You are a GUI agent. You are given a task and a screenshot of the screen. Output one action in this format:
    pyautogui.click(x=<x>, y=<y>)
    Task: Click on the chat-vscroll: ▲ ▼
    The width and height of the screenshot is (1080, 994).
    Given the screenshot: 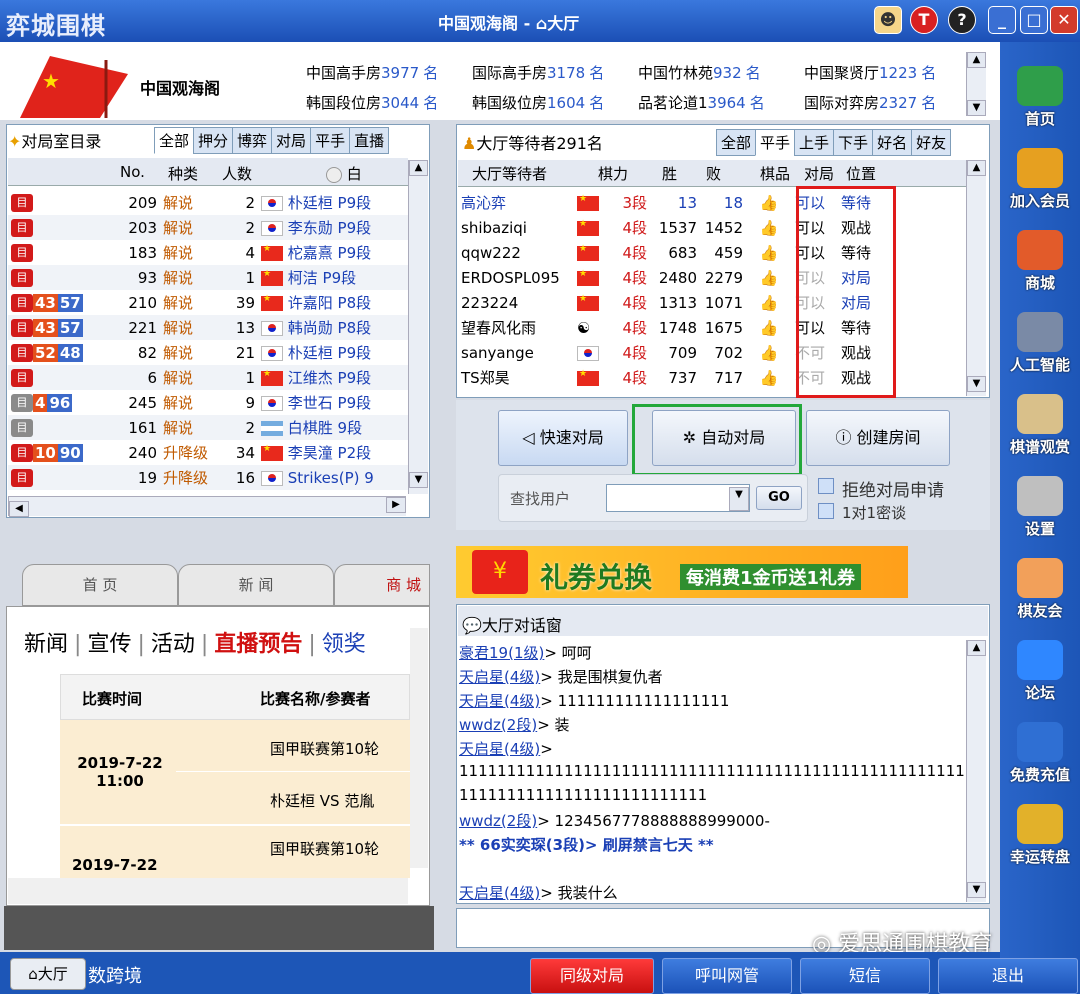 What is the action you would take?
    pyautogui.click(x=976, y=771)
    